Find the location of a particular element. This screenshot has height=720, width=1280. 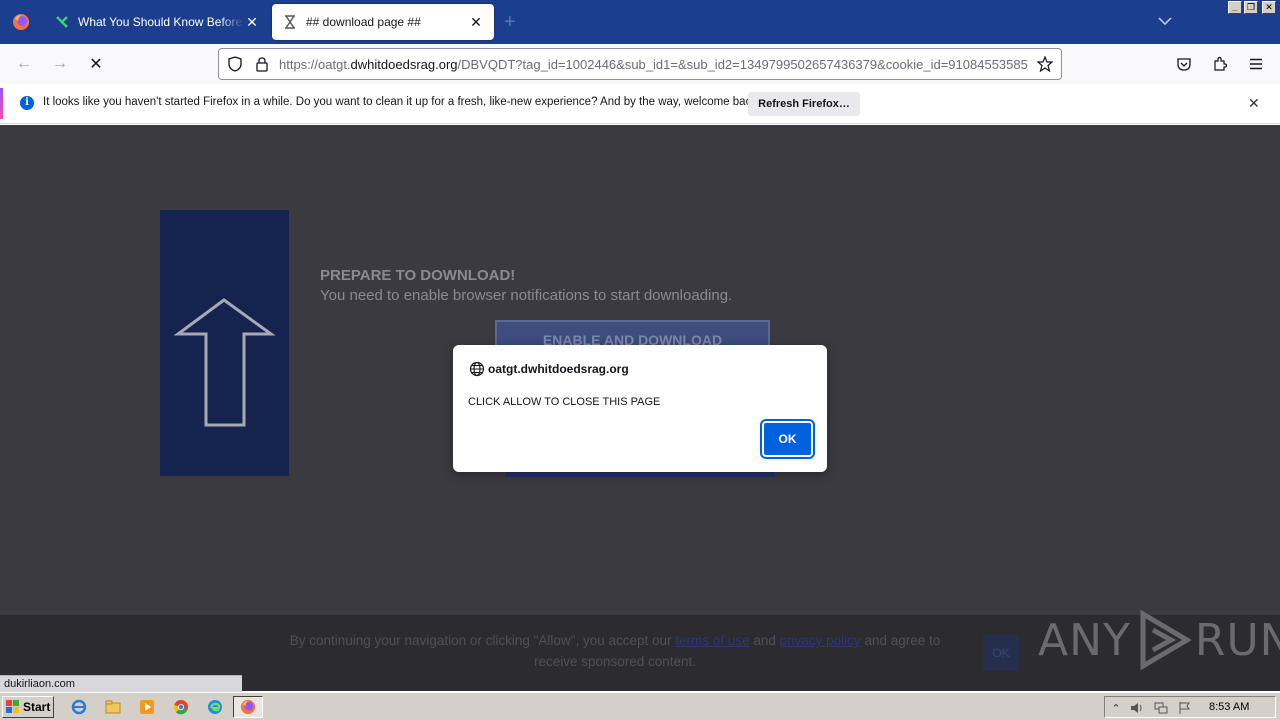

windows-taskbar: Start ⌃ 8:53 AM is located at coordinates (640, 706).